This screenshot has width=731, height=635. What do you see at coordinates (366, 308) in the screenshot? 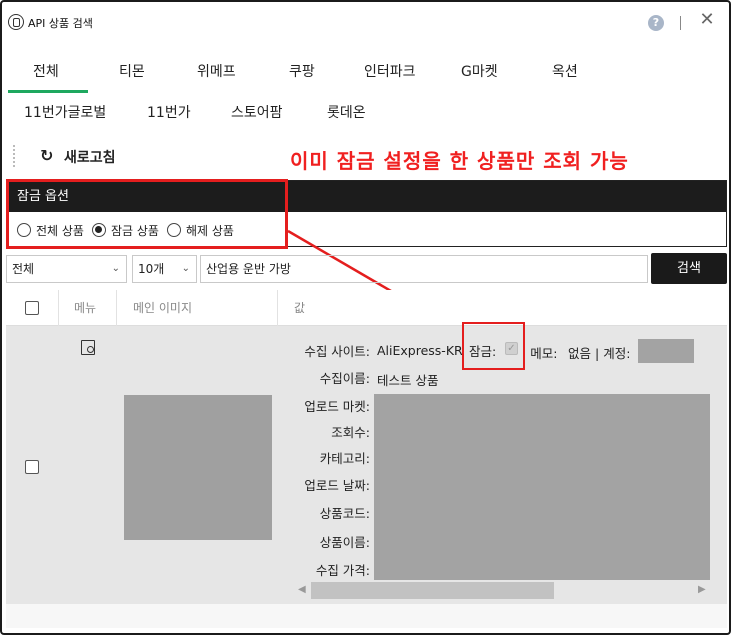
I see `table-header: 메뉴 메인 이미지 값` at bounding box center [366, 308].